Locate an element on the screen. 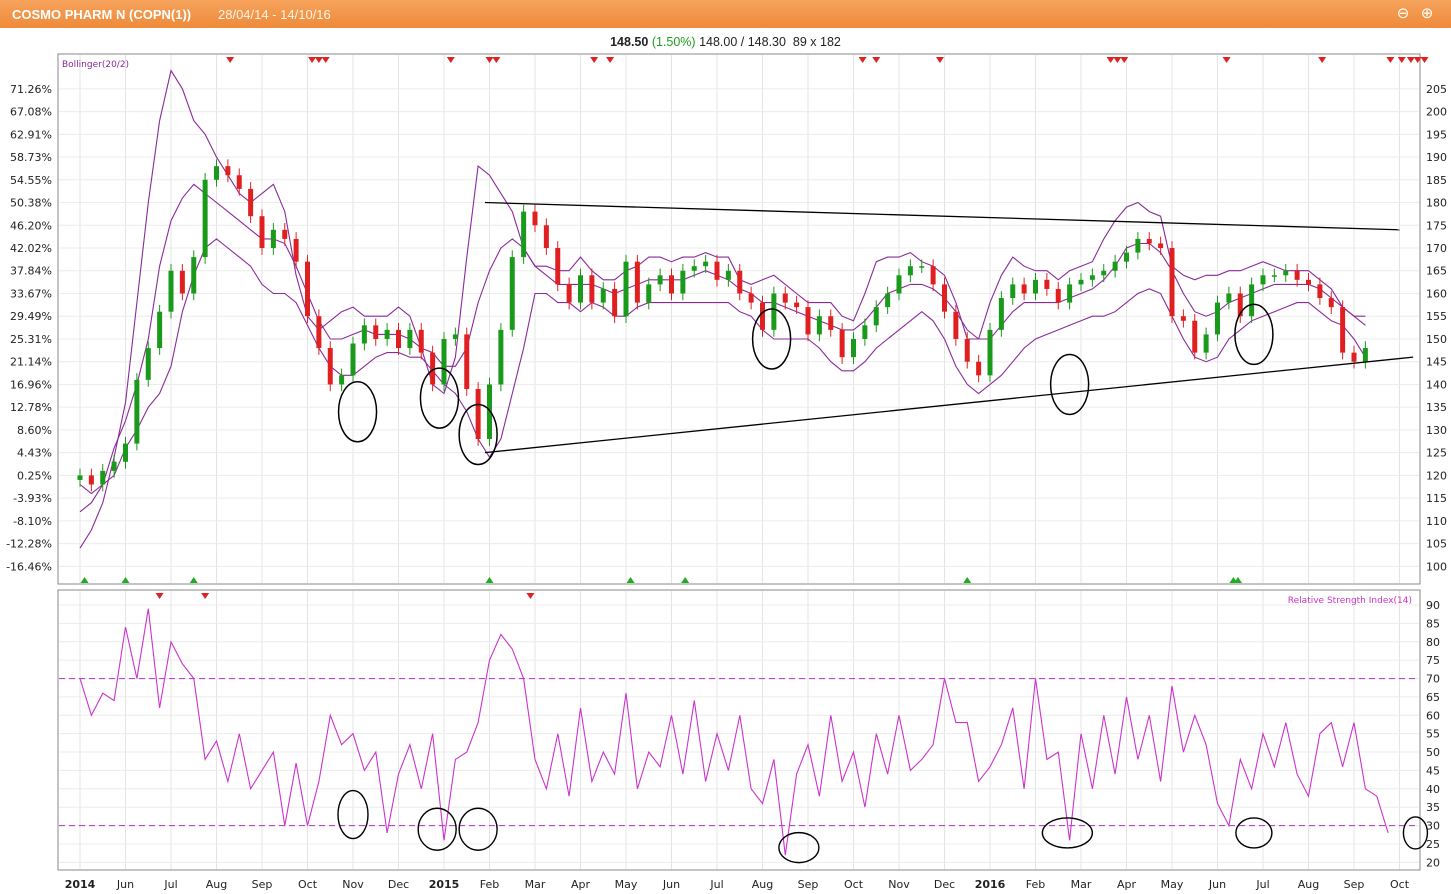 This screenshot has height=894, width=1451. x-tick-label: 2015 is located at coordinates (444, 884).